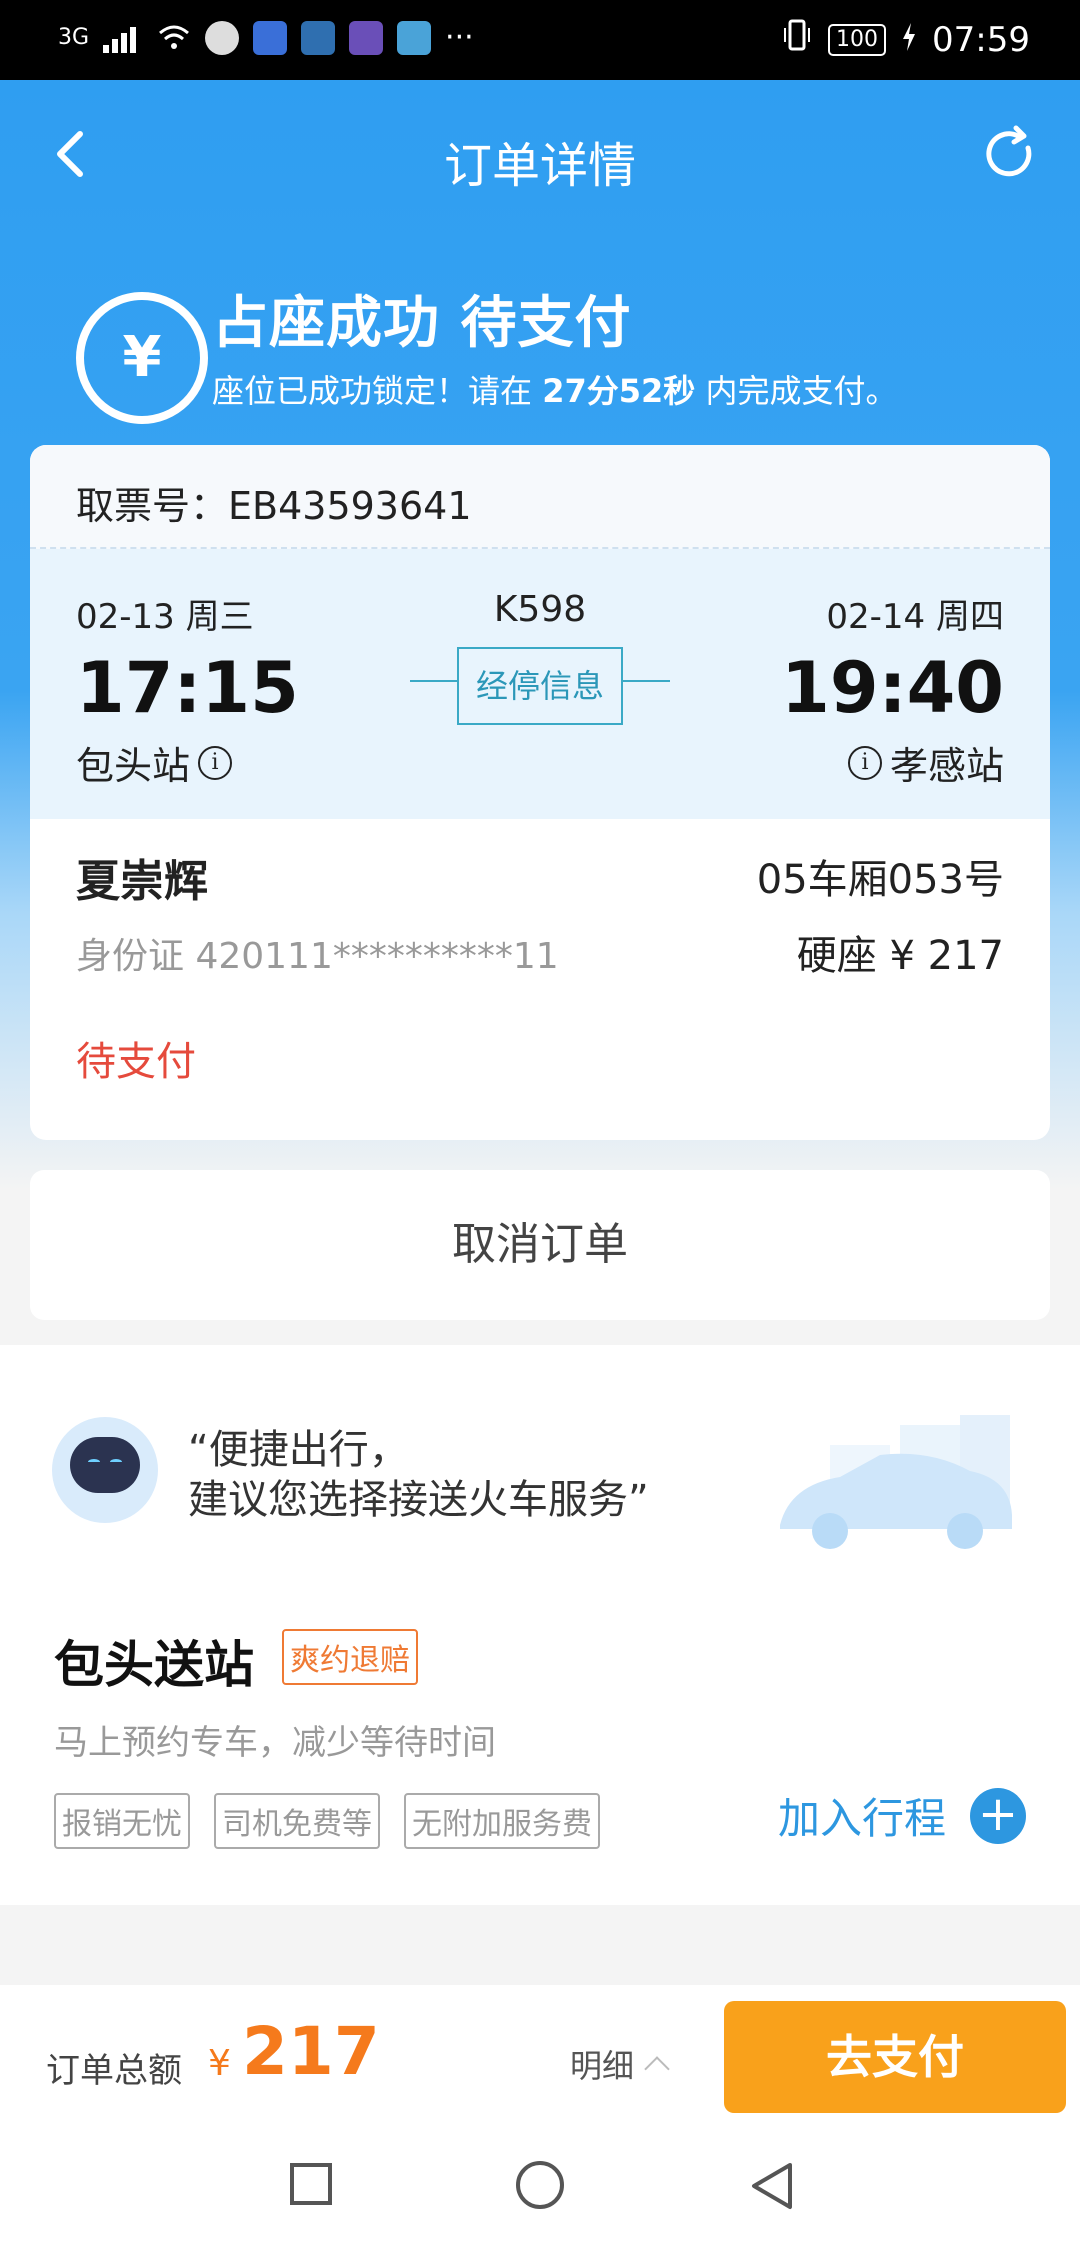  Describe the element at coordinates (915, 617) in the screenshot. I see `arrival-date: 02-14 周四` at that location.